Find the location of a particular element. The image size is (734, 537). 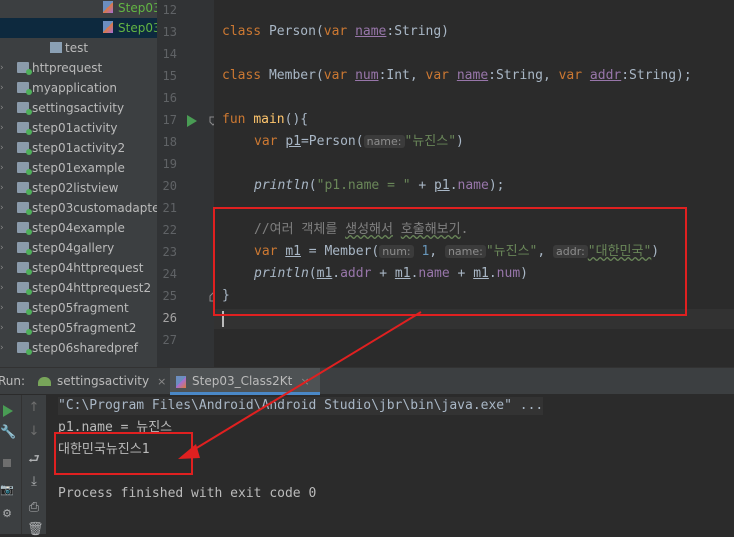

line-number: 26 is located at coordinates (169, 318).